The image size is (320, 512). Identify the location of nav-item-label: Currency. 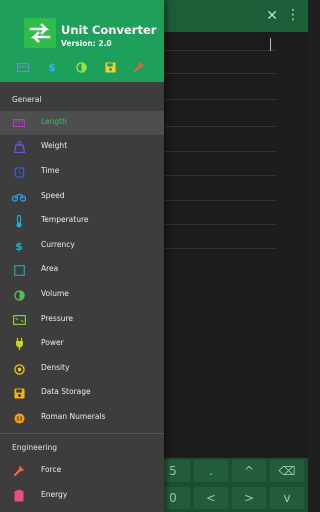
(58, 244).